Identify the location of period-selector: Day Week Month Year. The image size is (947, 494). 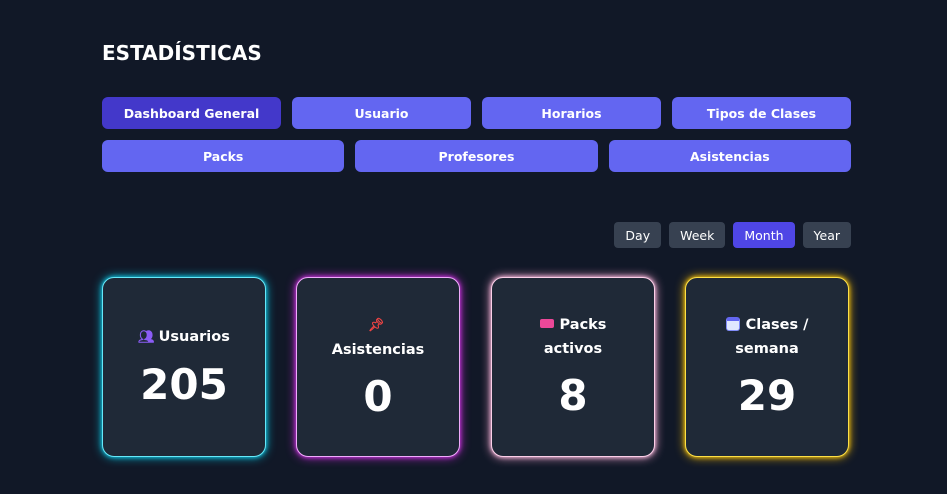
(732, 235).